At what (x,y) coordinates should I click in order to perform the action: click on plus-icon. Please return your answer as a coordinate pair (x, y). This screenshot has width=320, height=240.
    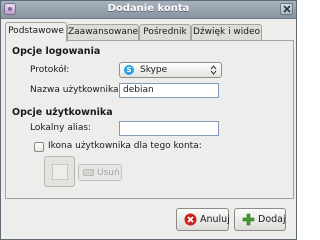
    Looking at the image, I should click on (248, 219).